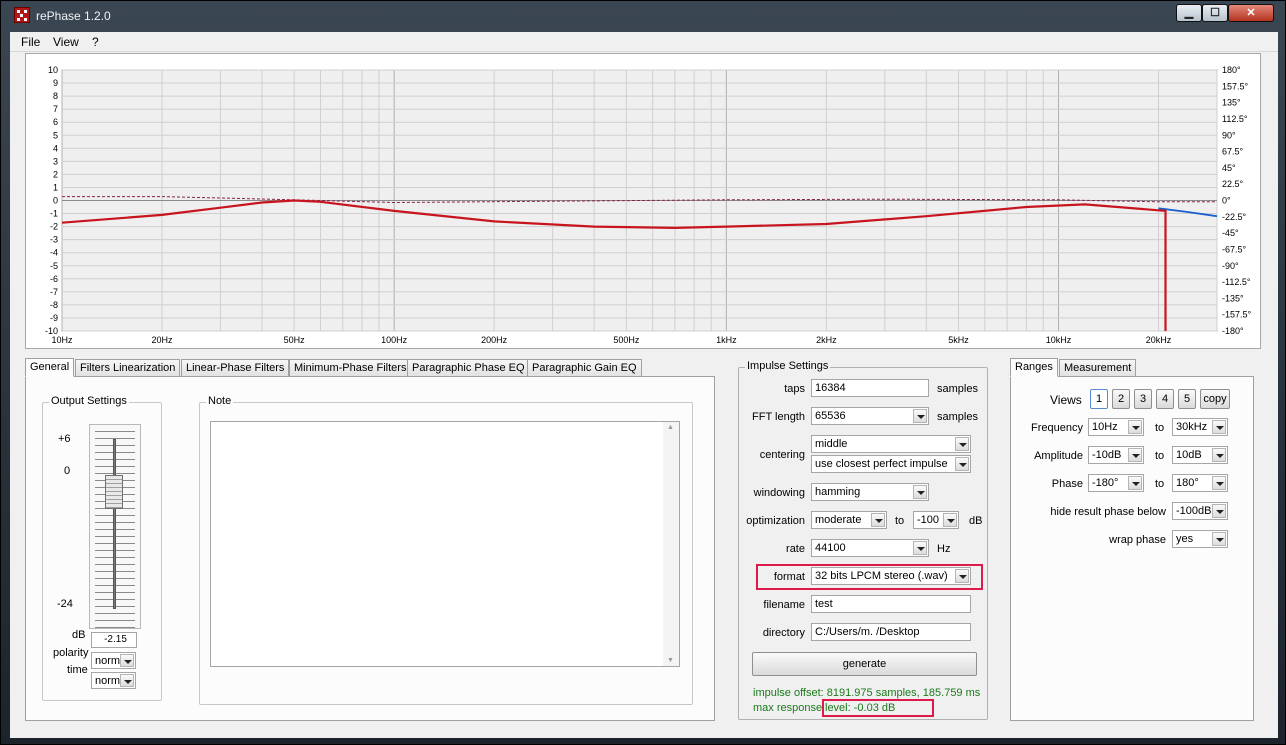 The height and width of the screenshot is (745, 1286). I want to click on centering-mode-select: use closest perfect impulse, so click(891, 464).